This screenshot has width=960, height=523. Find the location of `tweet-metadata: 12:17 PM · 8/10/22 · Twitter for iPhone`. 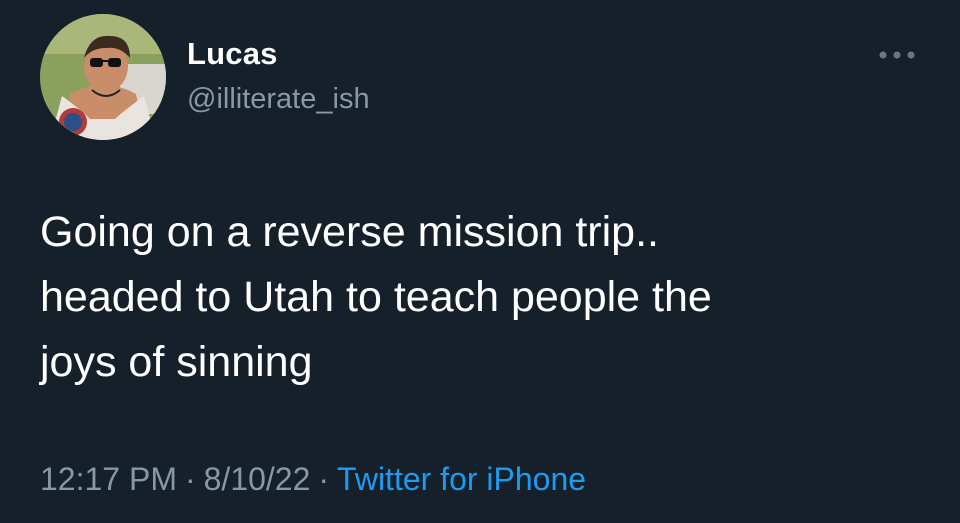

tweet-metadata: 12:17 PM · 8/10/22 · Twitter for iPhone is located at coordinates (313, 479).